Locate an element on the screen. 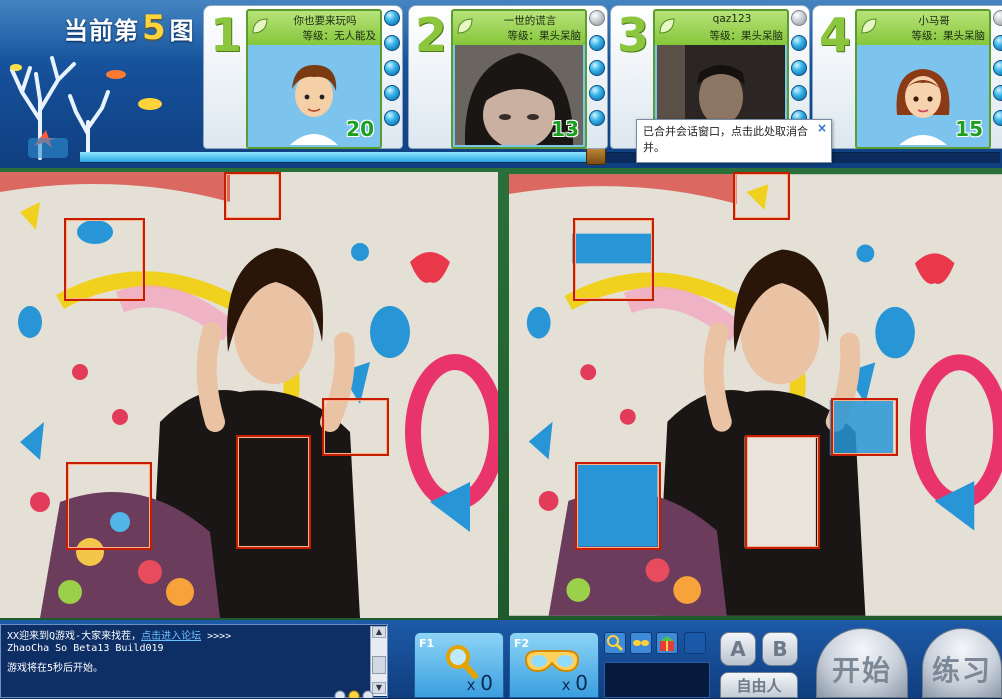 This screenshot has width=1002, height=699. chat-arrow-text: >>>> is located at coordinates (219, 636).